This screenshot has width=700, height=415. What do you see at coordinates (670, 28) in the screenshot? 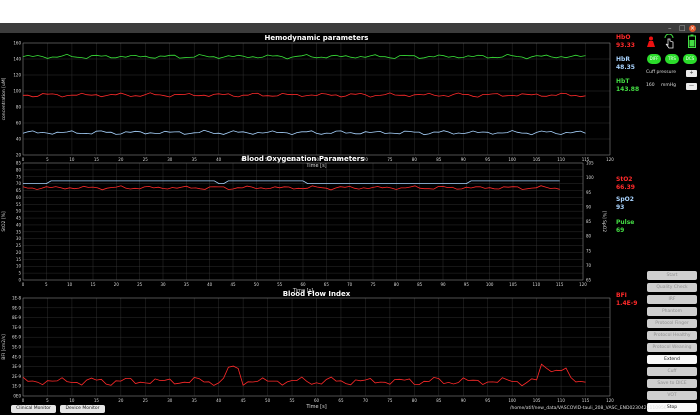
I see `minimize-button: –` at bounding box center [670, 28].